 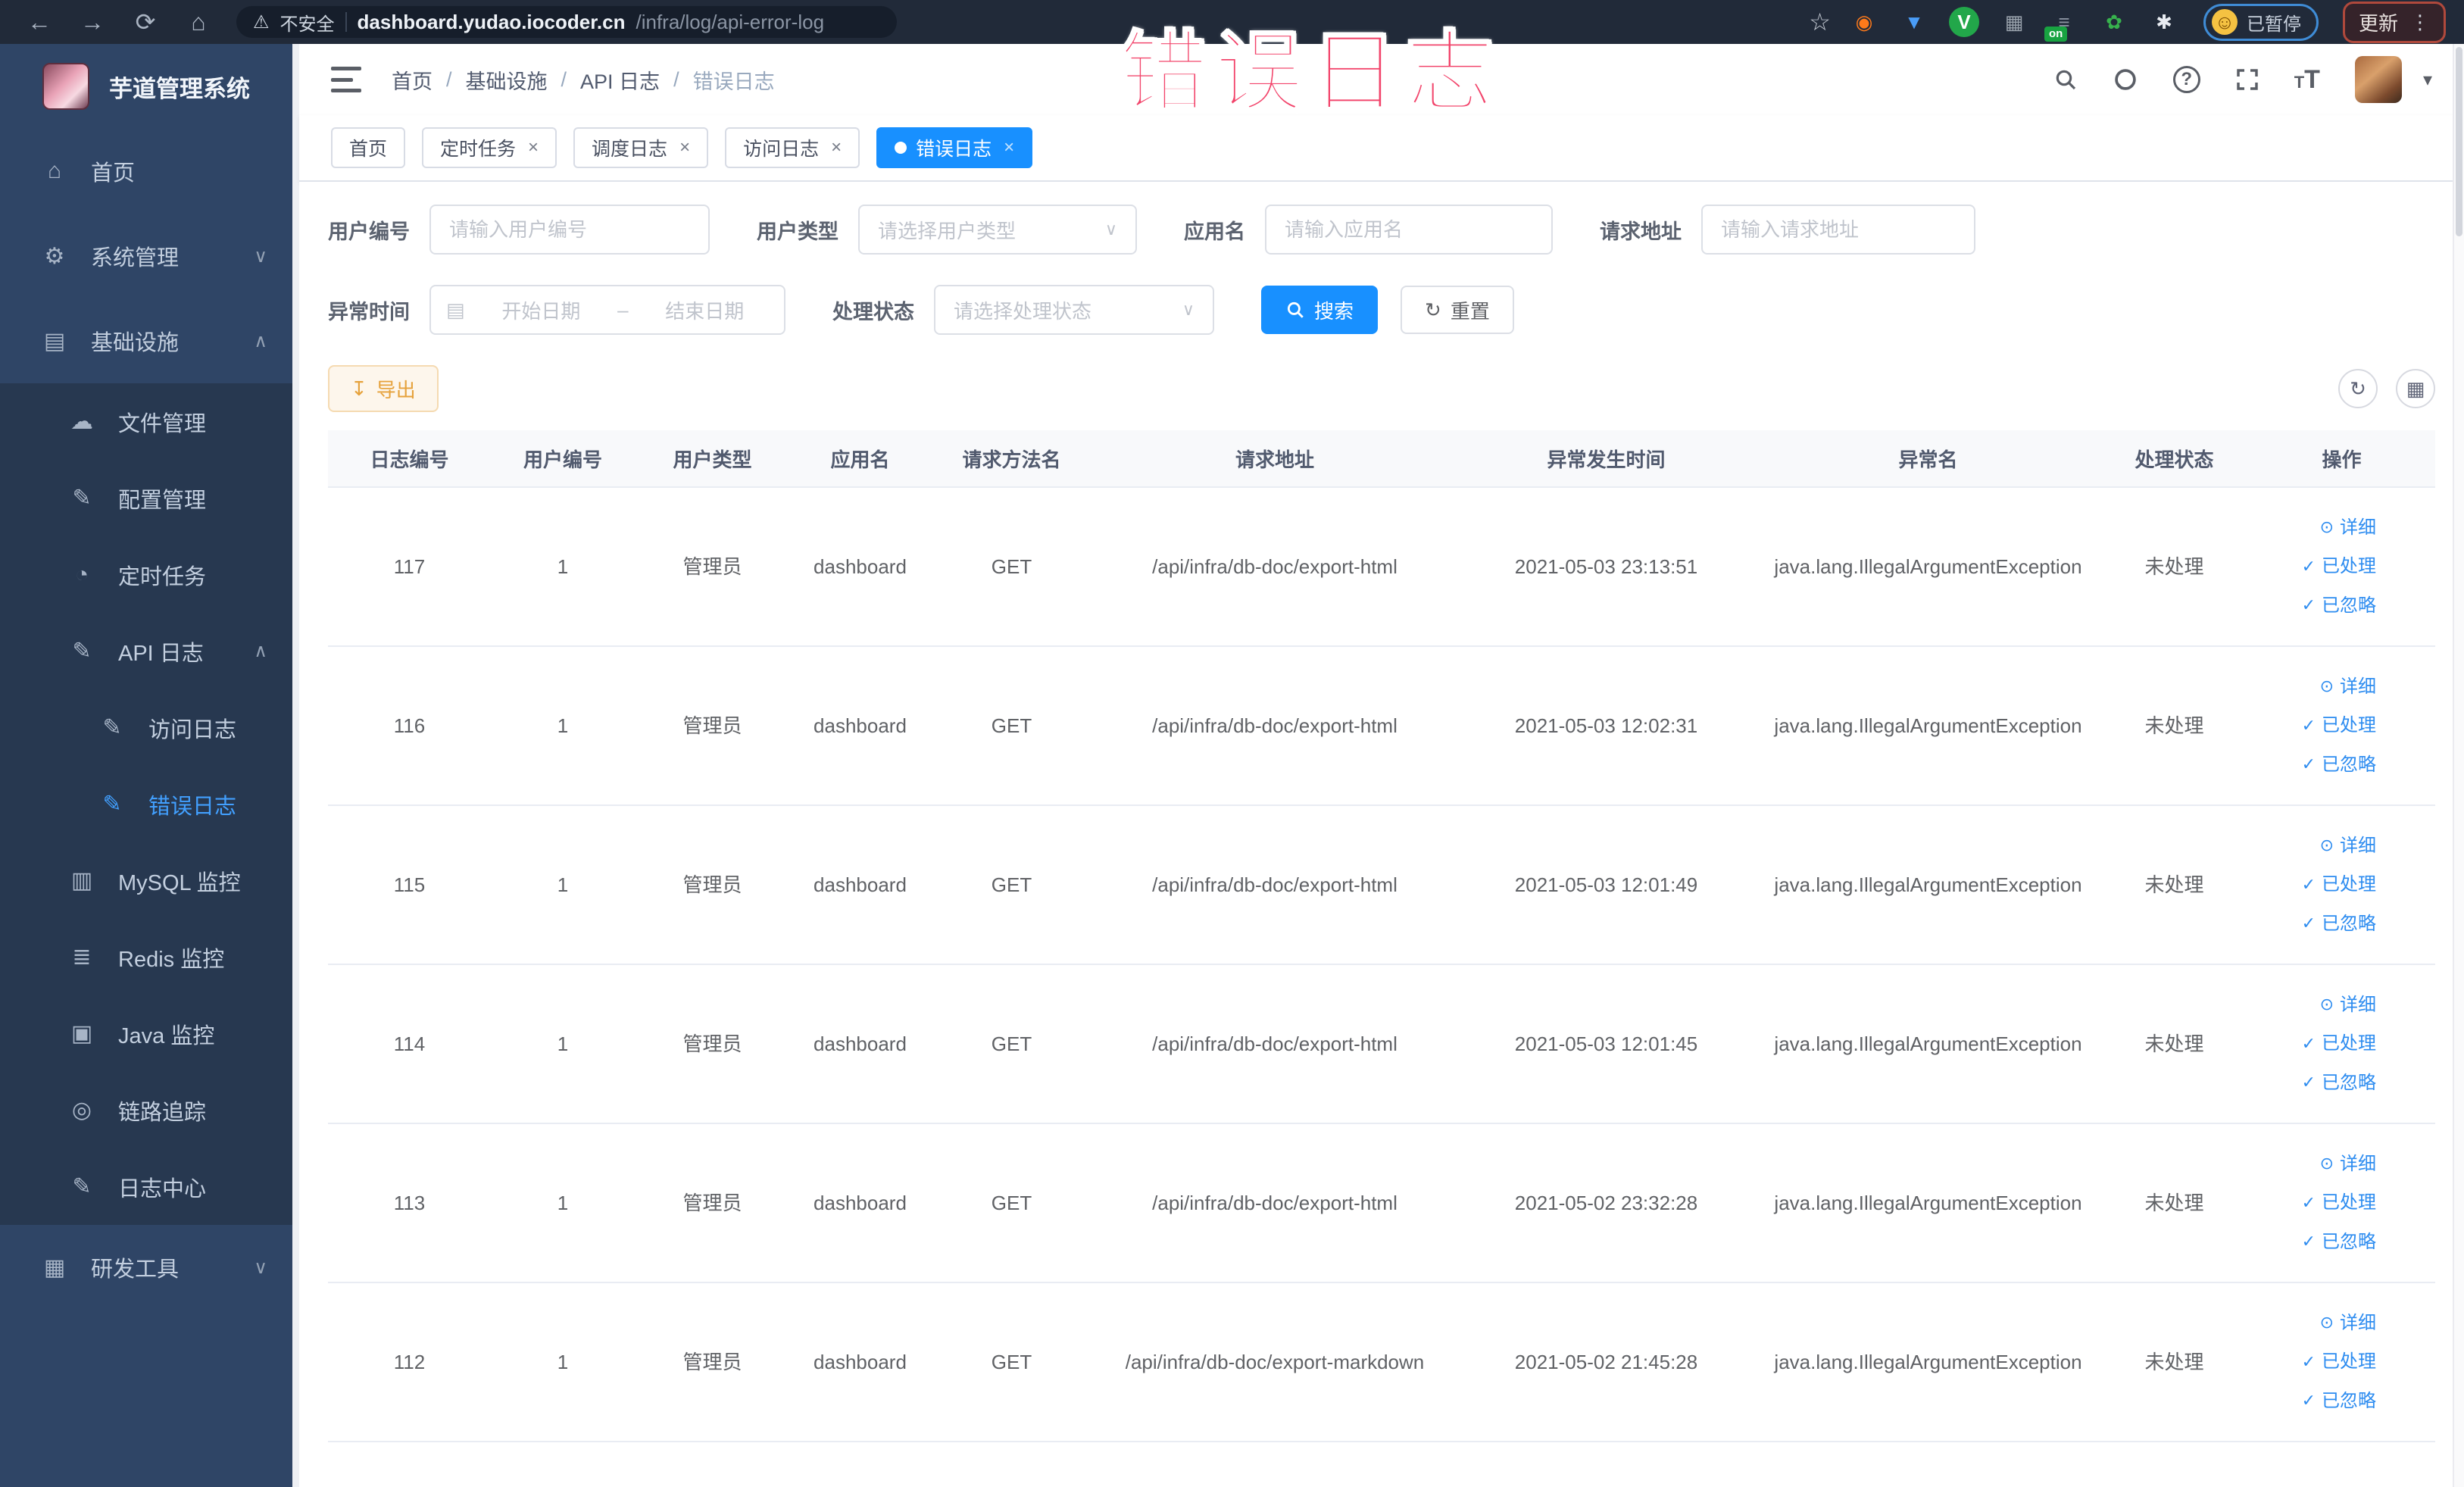 What do you see at coordinates (149, 1267) in the screenshot?
I see `sidebar-item: ▦ 研发工具 ∨` at bounding box center [149, 1267].